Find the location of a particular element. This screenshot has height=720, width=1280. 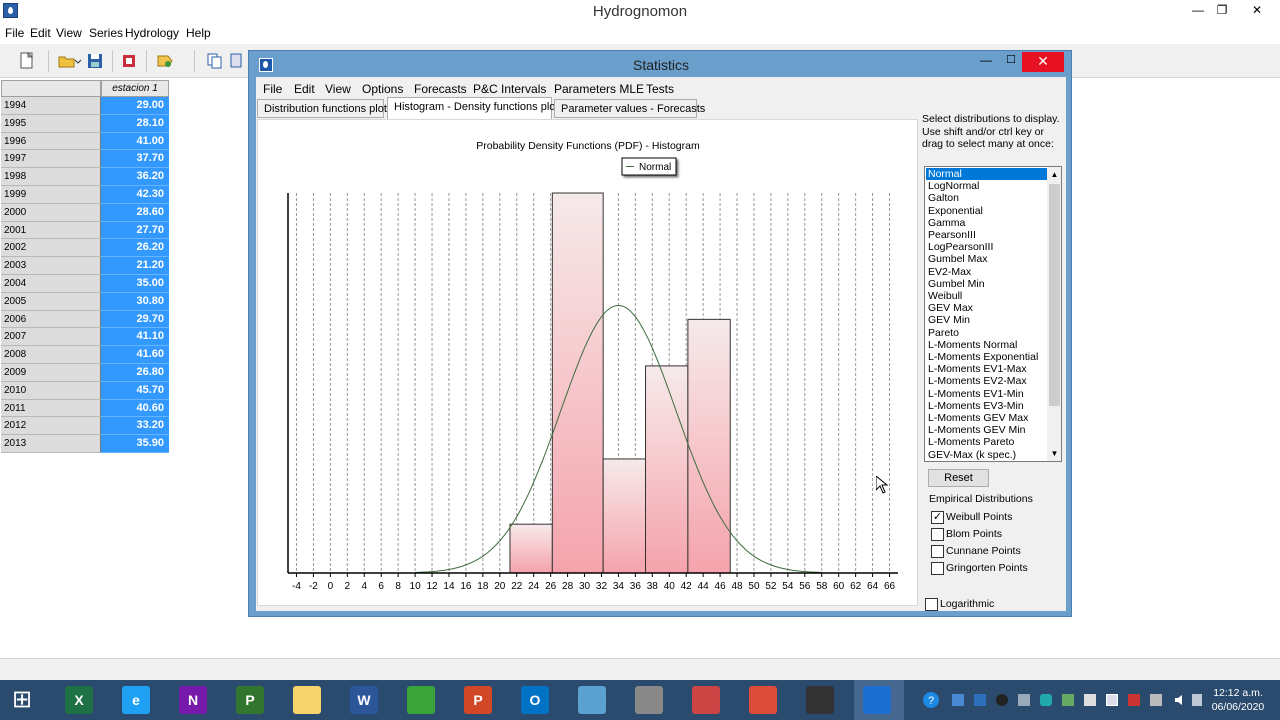

distribution-list-item: LogPearsonIII is located at coordinates (987, 247).